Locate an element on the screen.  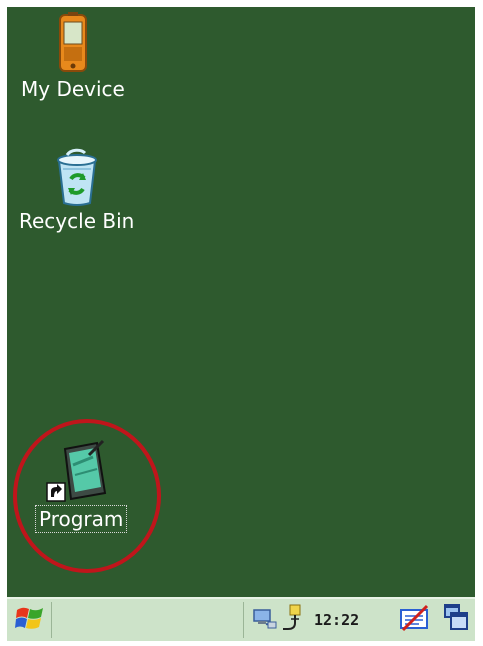
start-button is located at coordinates (30, 620).